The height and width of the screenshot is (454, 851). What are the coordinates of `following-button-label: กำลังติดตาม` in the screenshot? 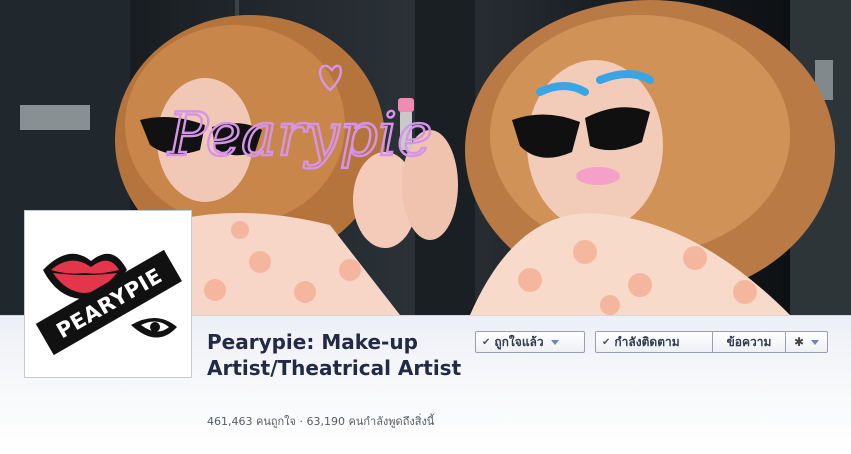 It's located at (647, 341).